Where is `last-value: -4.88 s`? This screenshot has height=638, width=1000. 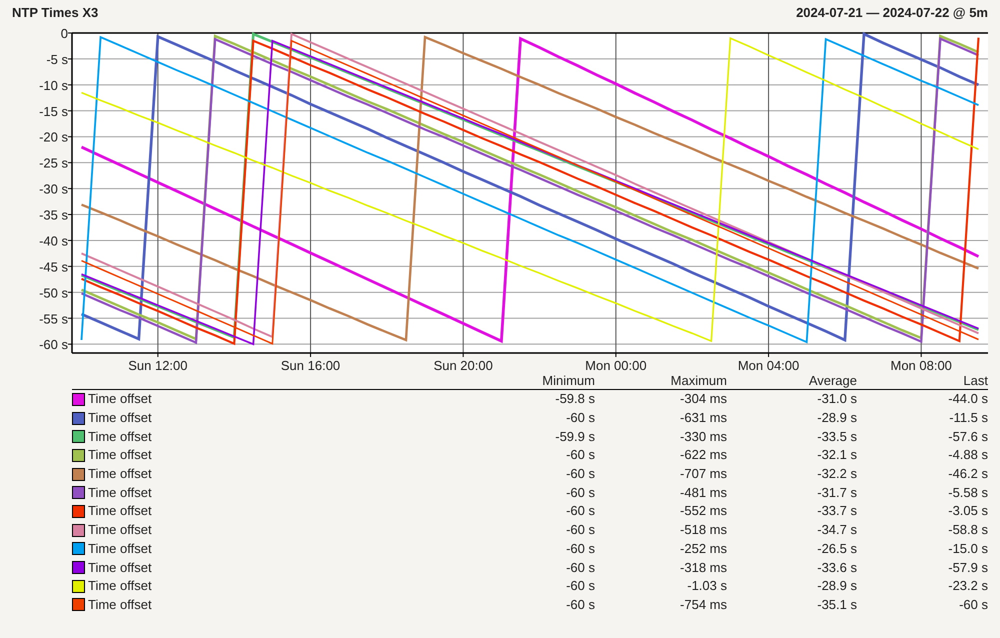
last-value: -4.88 s is located at coordinates (968, 455).